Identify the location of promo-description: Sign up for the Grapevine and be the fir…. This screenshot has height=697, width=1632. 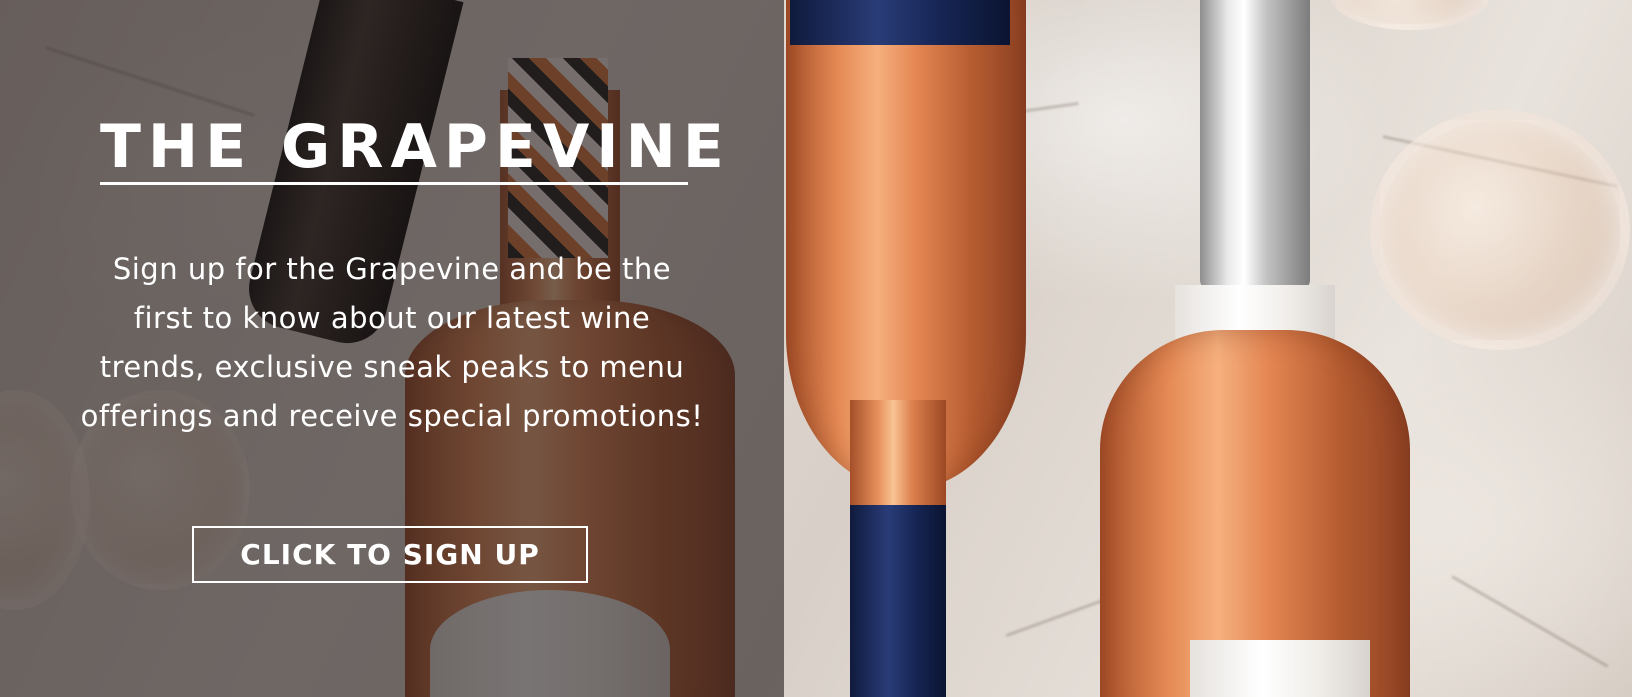
(392, 342).